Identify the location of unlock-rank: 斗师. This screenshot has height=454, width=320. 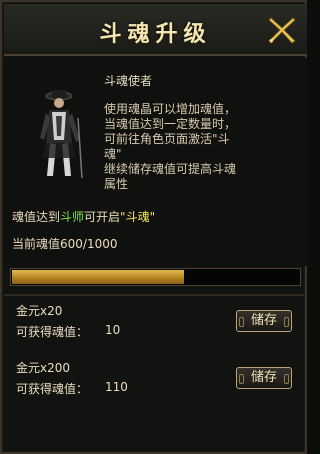
(72, 217).